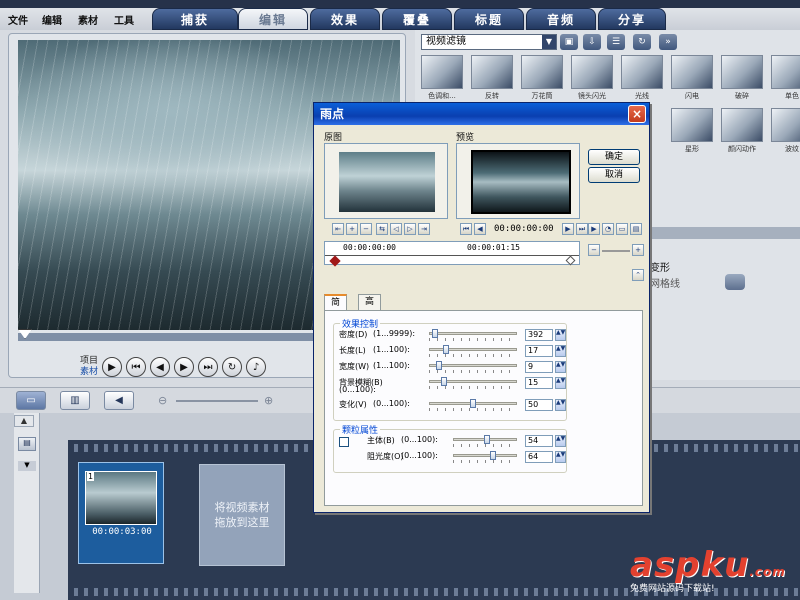 This screenshot has height=600, width=800. What do you see at coordinates (608, 229) in the screenshot?
I see `speed-icon: ◔` at bounding box center [608, 229].